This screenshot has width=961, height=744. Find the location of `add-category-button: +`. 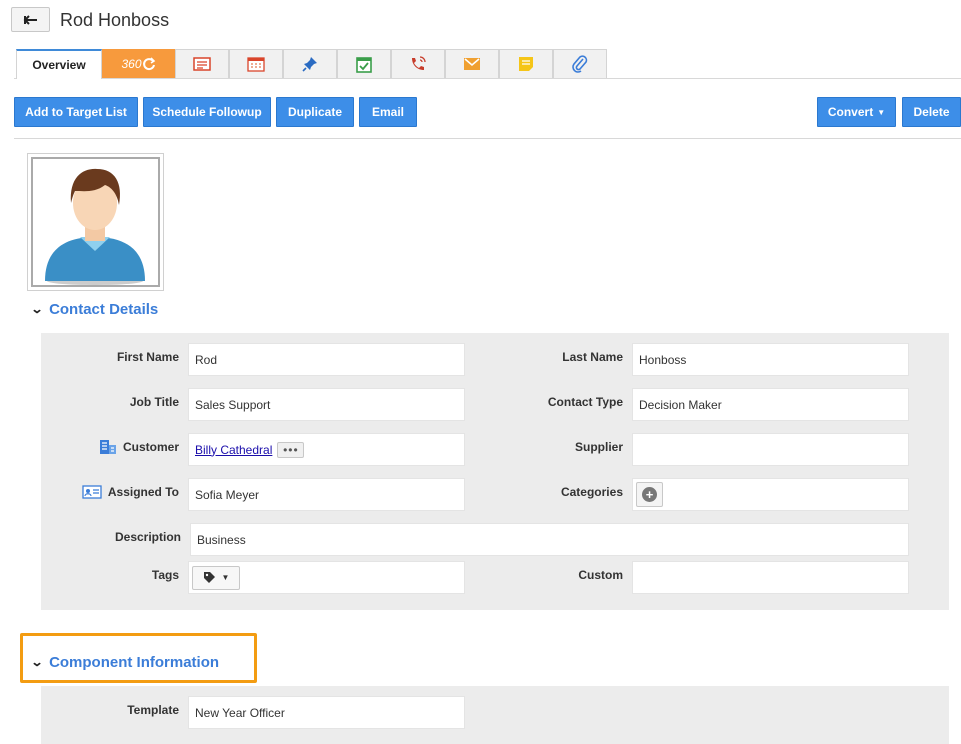

add-category-button: + is located at coordinates (649, 494).